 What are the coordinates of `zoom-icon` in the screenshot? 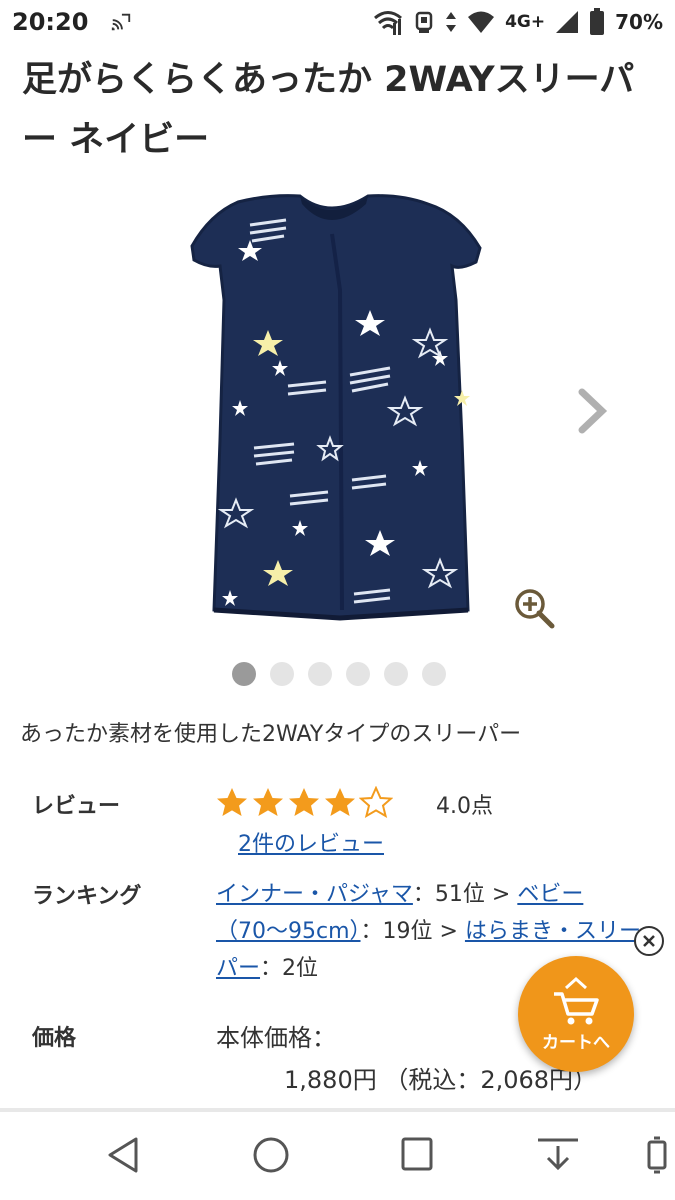 It's located at (534, 608).